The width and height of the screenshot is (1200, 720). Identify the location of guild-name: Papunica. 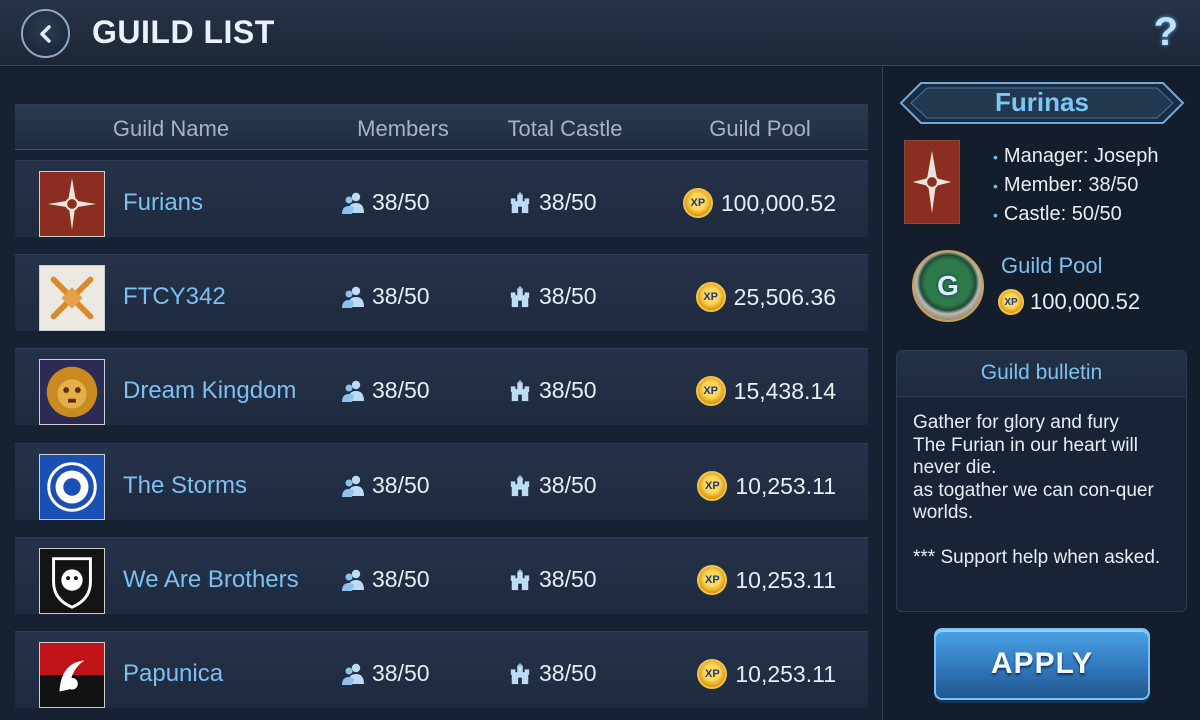
(173, 674).